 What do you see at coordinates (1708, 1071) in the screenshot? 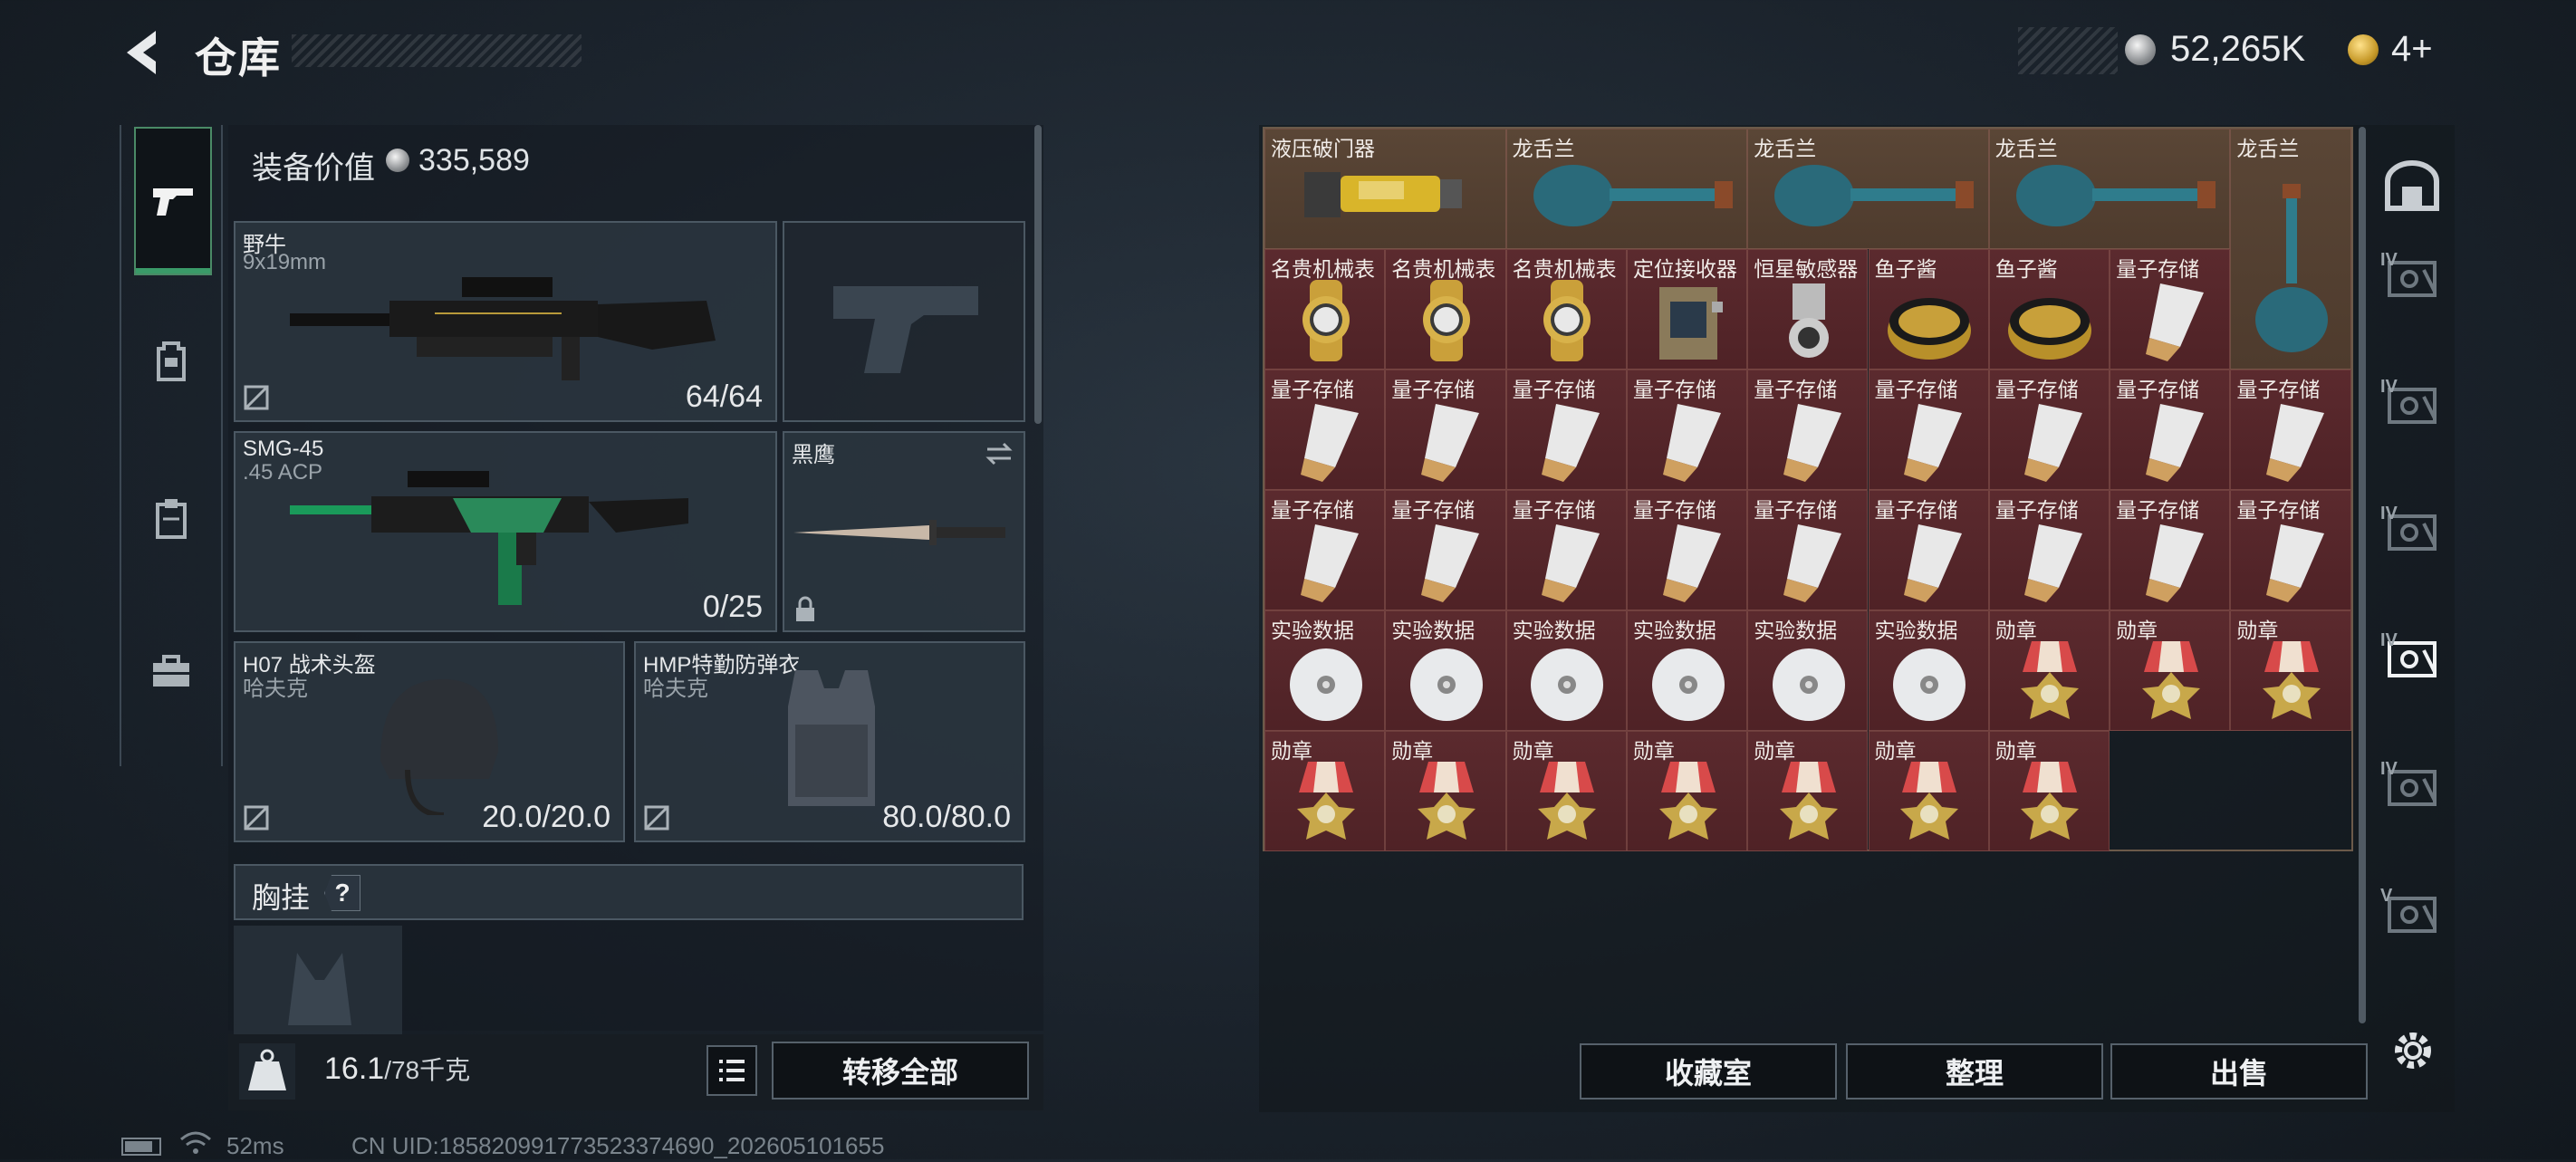
I see `collection-room-button: 收藏室` at bounding box center [1708, 1071].